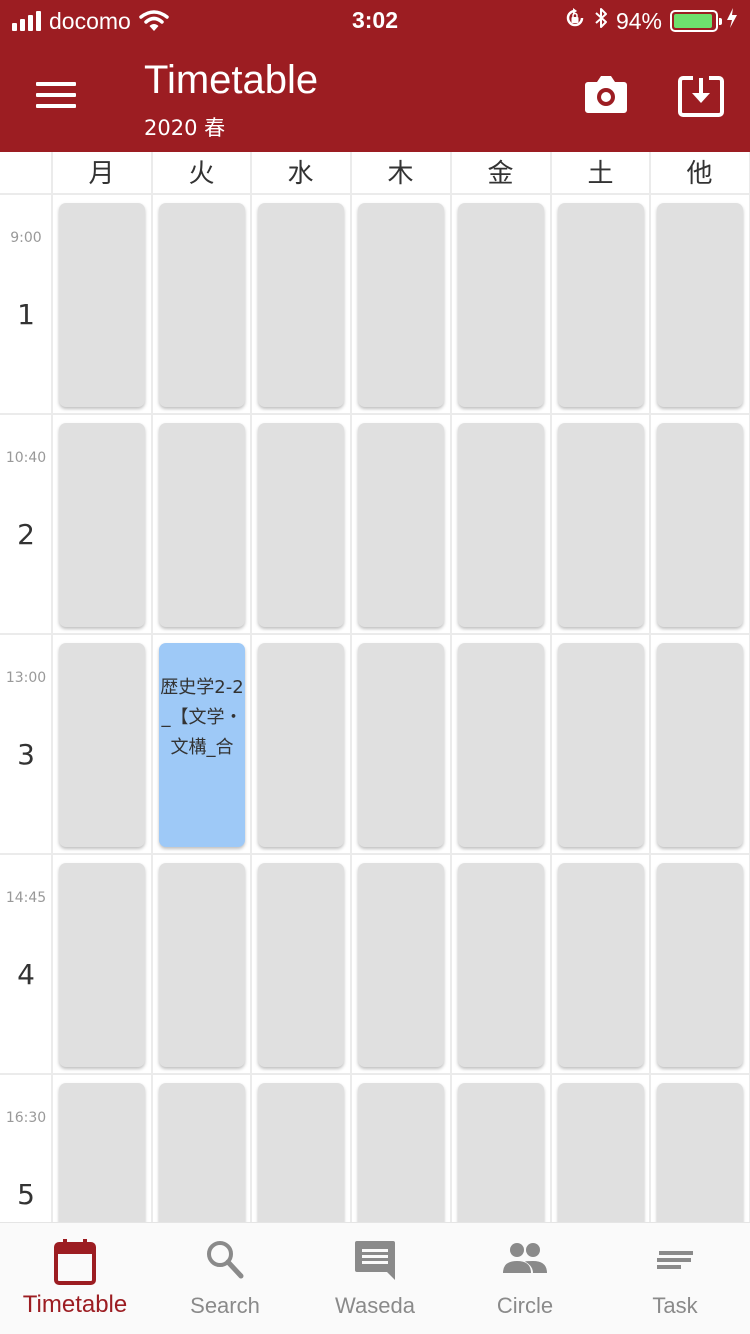  I want to click on battery-percent: 94%, so click(638, 20).